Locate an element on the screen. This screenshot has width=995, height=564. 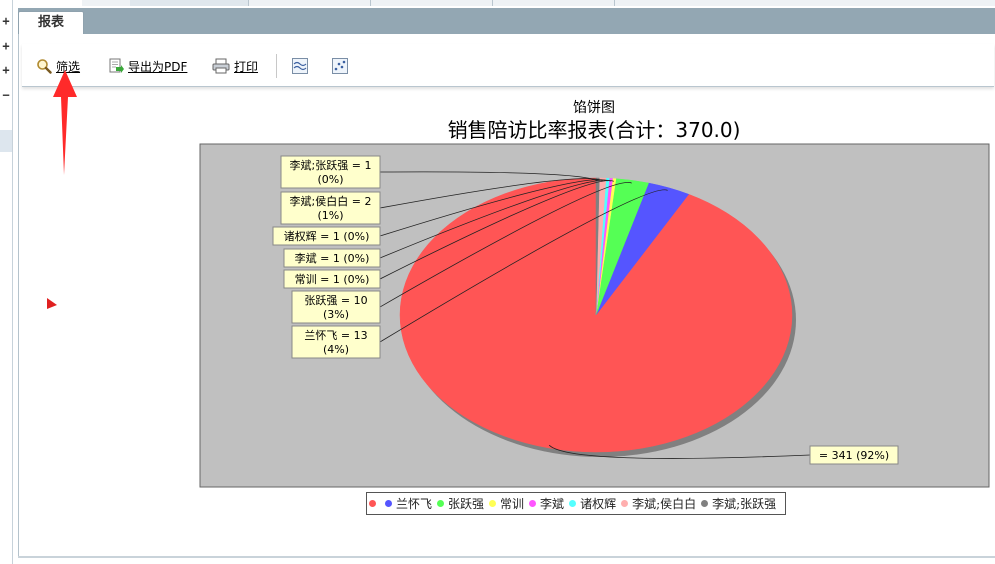
chart-legend: 兰怀飞 张跃强 常训 李斌 诸权辉 李斌;侯白白 李斌;张跃强 is located at coordinates (576, 503).